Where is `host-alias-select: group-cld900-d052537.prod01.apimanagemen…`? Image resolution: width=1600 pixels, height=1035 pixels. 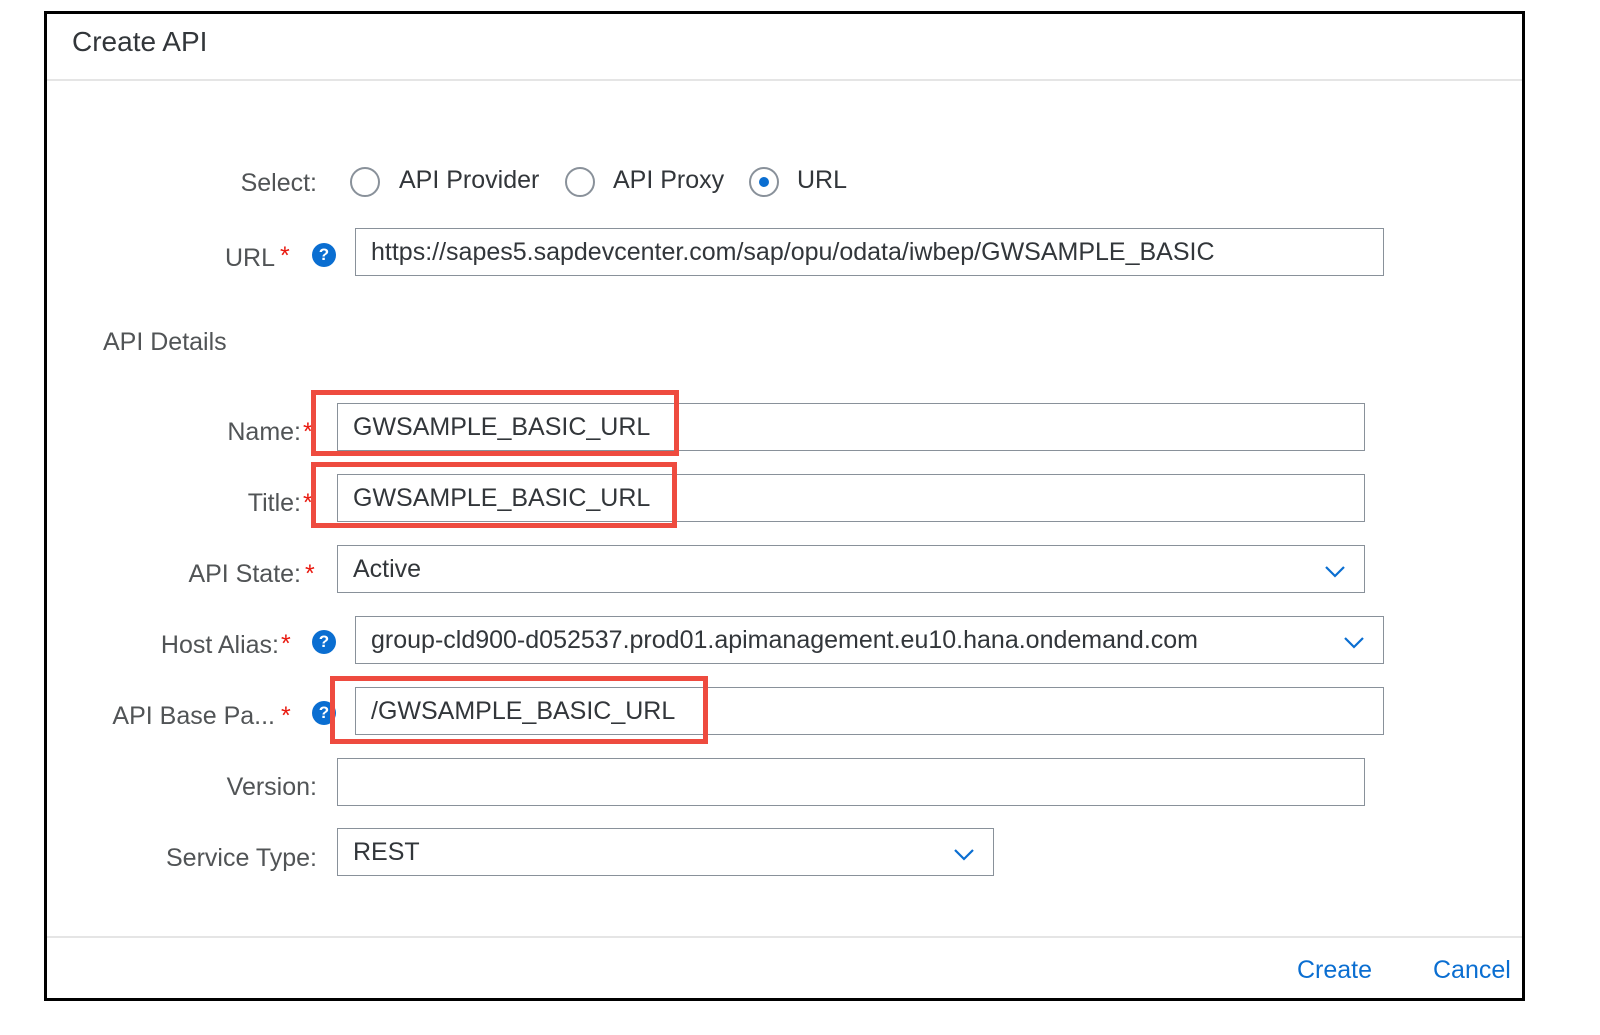
host-alias-select: group-cld900-d052537.prod01.apimanagemen… is located at coordinates (869, 640).